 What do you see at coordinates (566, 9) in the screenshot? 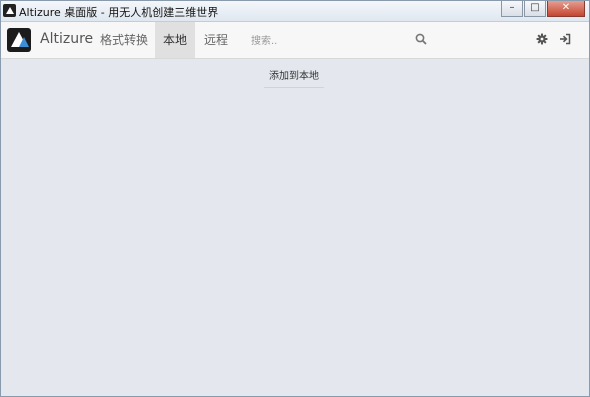
I see `close-button: ✕` at bounding box center [566, 9].